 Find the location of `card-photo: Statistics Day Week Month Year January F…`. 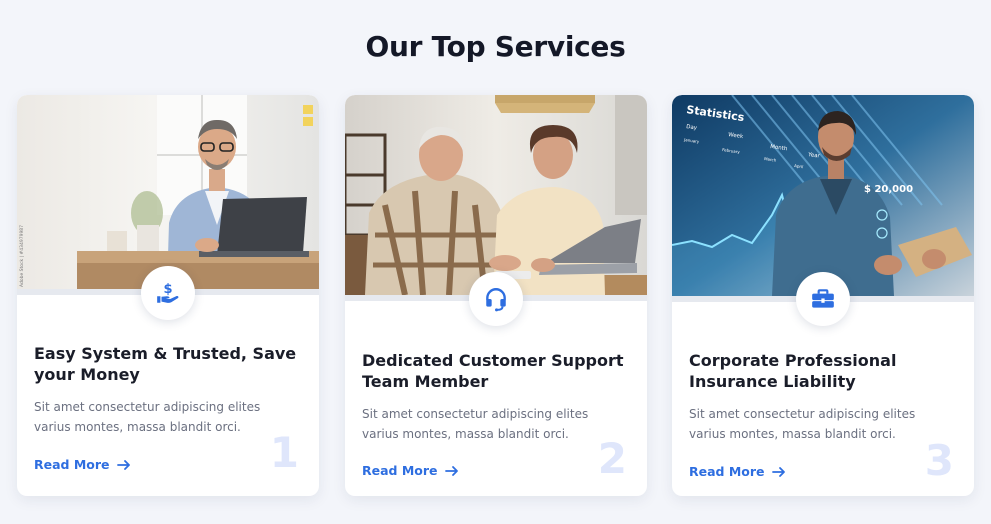

card-photo: Statistics Day Week Month Year January F… is located at coordinates (823, 195).